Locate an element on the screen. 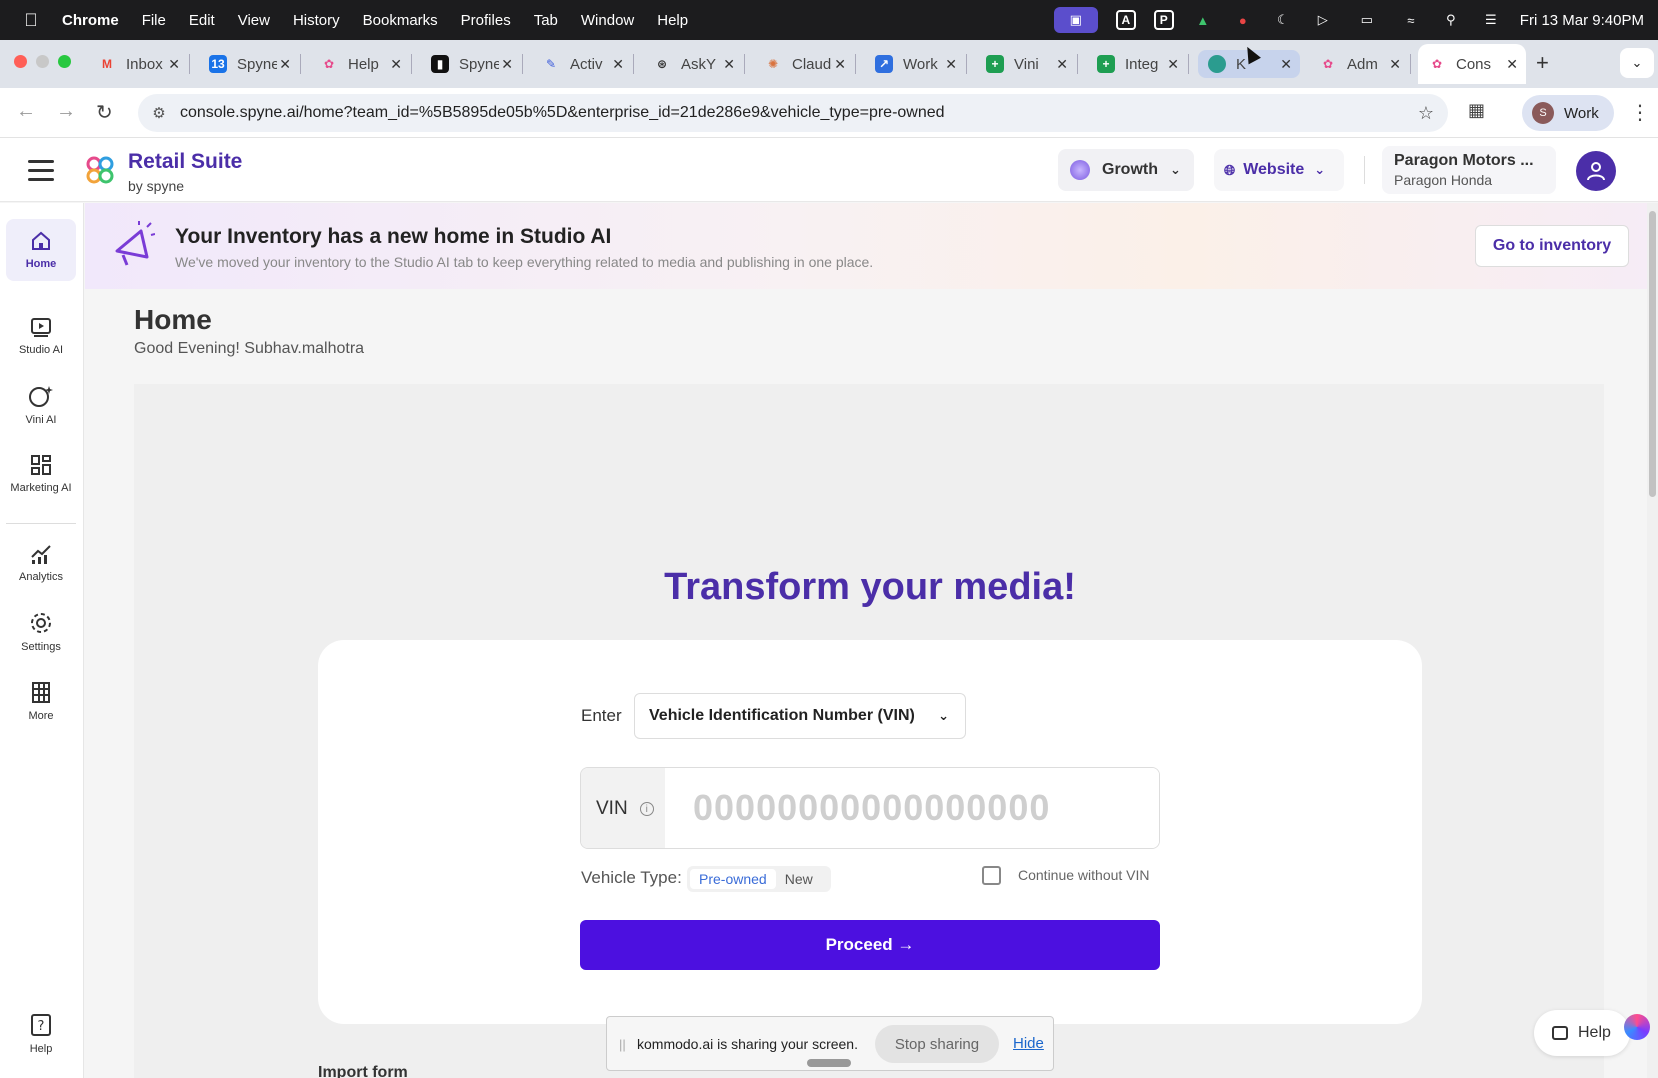 This screenshot has height=1078, width=1658. hamburger-menu-icon is located at coordinates (41, 173).